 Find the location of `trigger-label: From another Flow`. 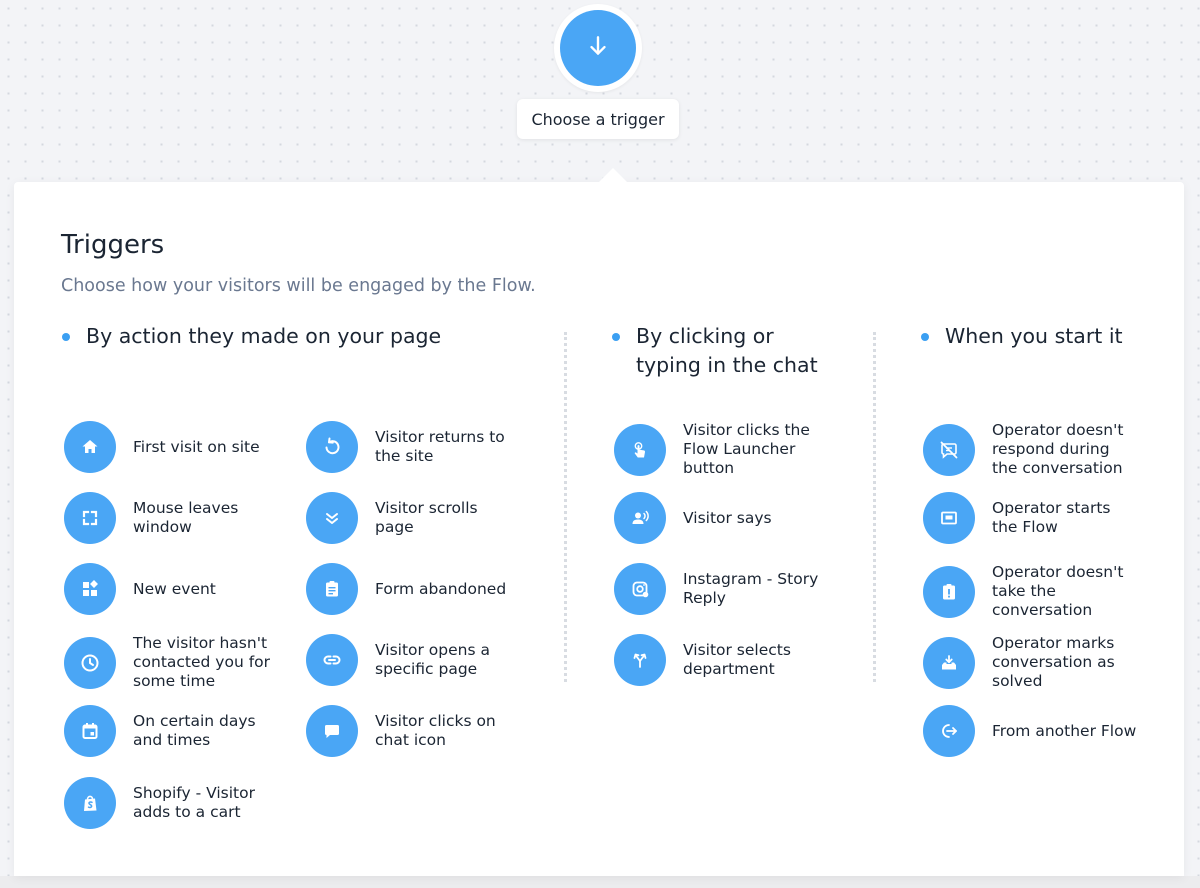

trigger-label: From another Flow is located at coordinates (1064, 730).